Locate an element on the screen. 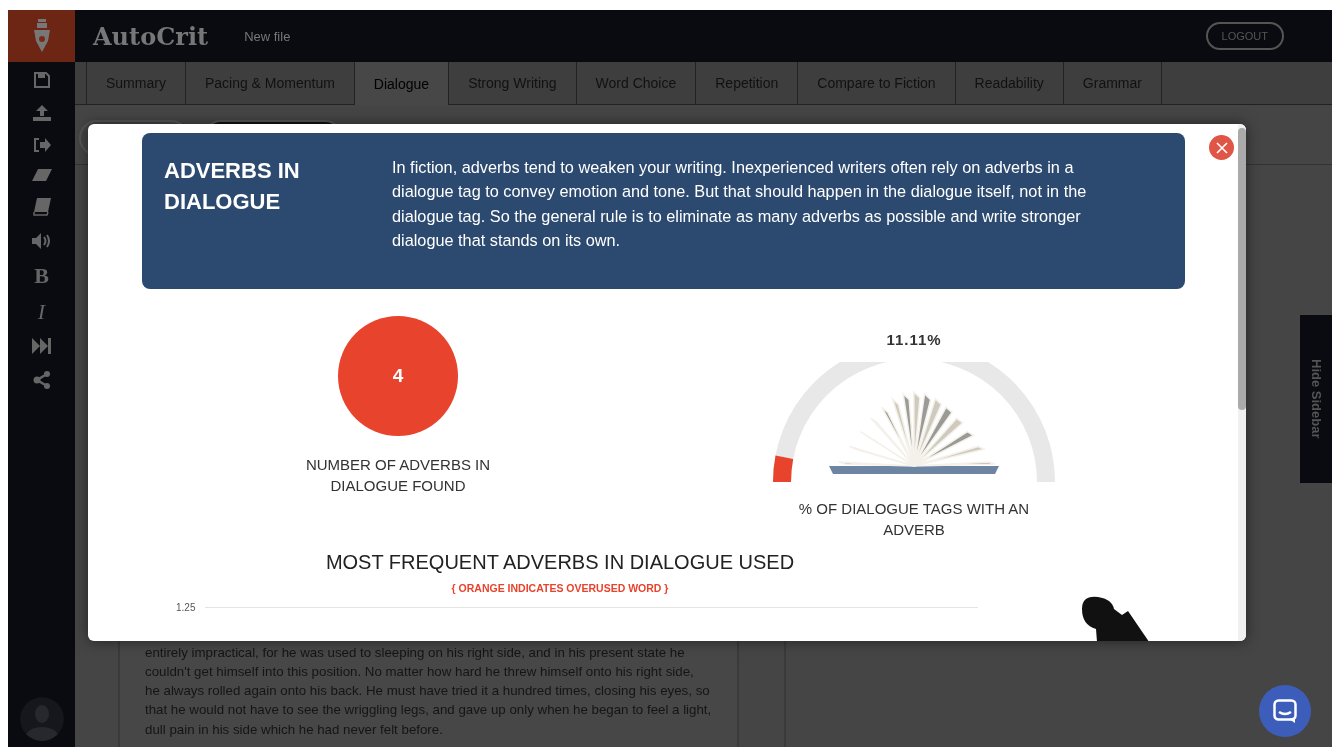  chart-subtitle: { ORANGE INDICATES OVERUSED WORD } is located at coordinates (560, 588).